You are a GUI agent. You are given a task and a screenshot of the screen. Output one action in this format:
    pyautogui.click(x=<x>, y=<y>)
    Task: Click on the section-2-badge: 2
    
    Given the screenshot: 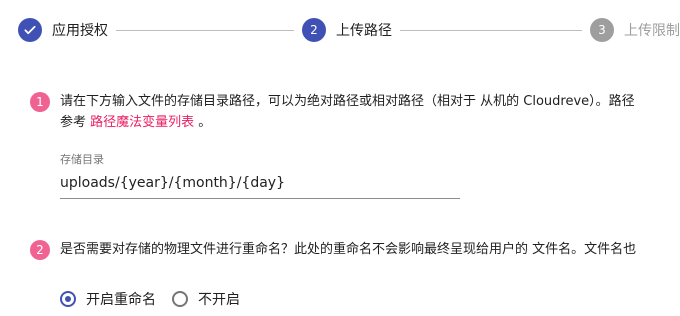 What is the action you would take?
    pyautogui.click(x=40, y=250)
    